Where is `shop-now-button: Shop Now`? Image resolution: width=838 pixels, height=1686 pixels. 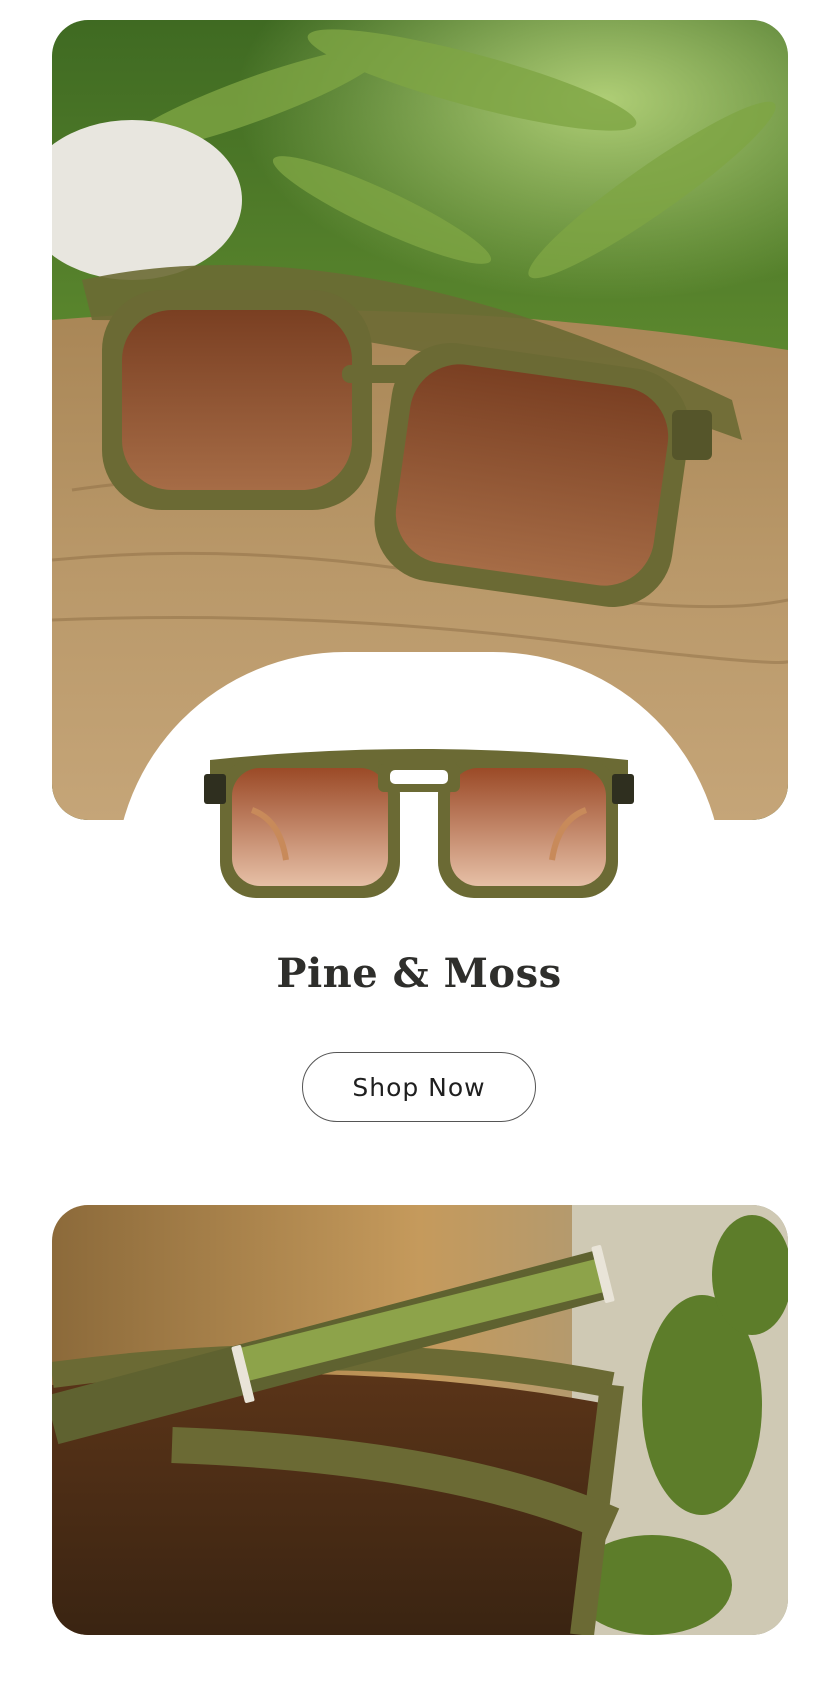
shop-now-button: Shop Now is located at coordinates (419, 1087).